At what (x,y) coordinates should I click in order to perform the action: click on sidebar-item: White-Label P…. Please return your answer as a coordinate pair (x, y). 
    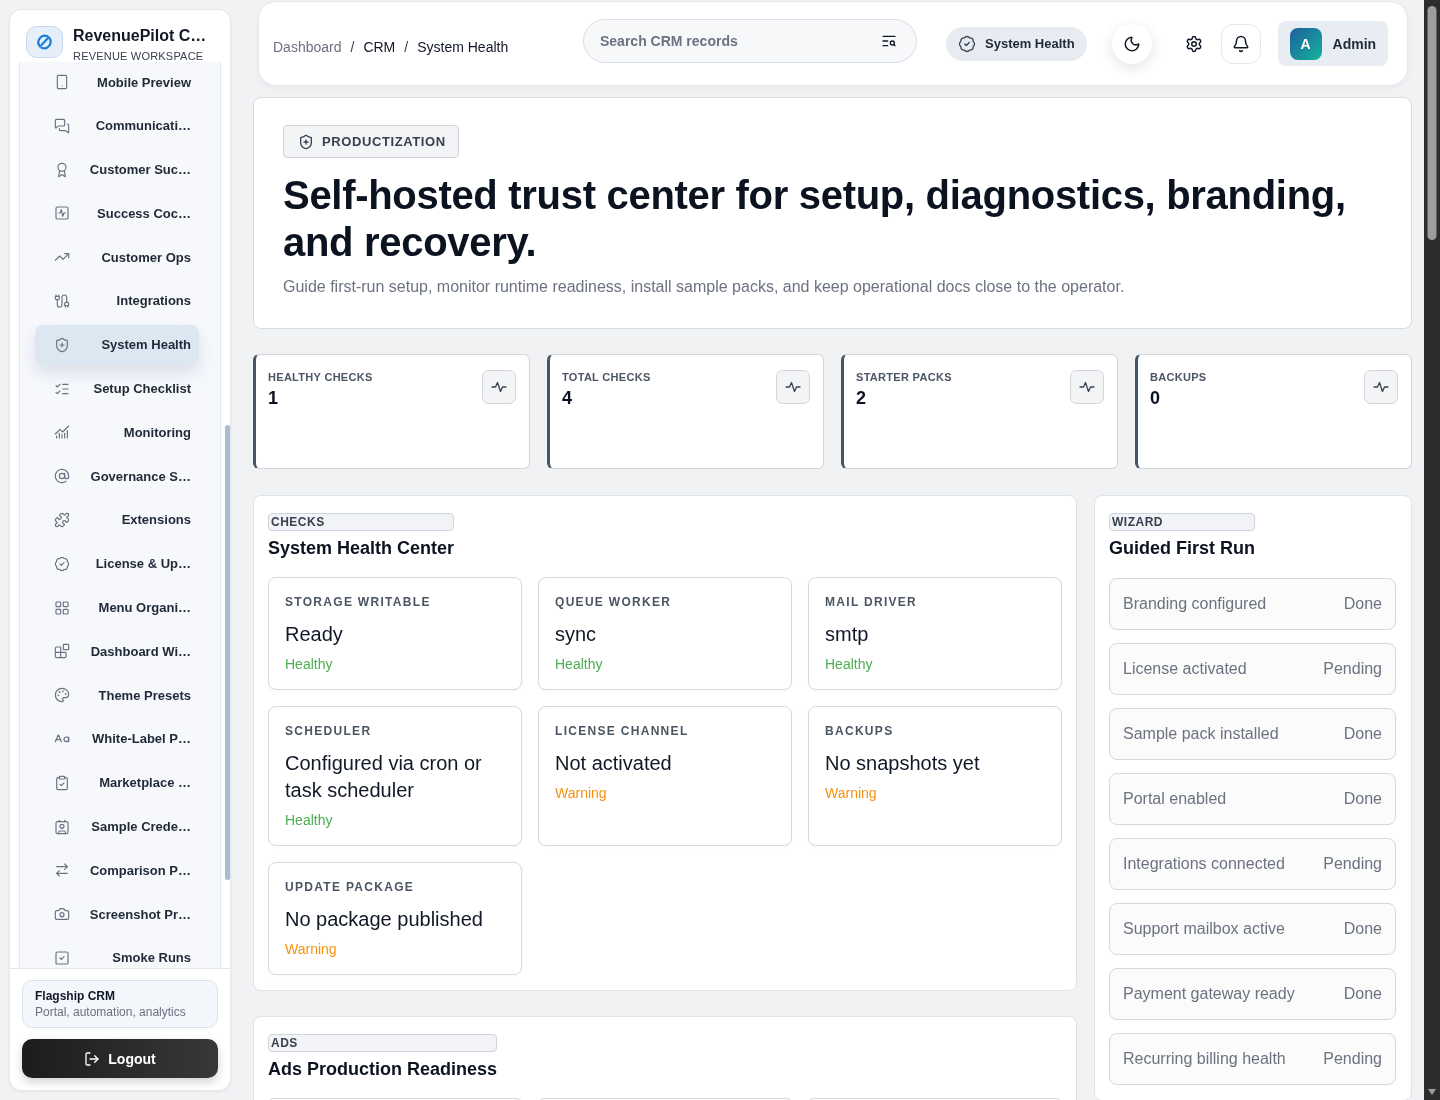
    Looking at the image, I should click on (117, 738).